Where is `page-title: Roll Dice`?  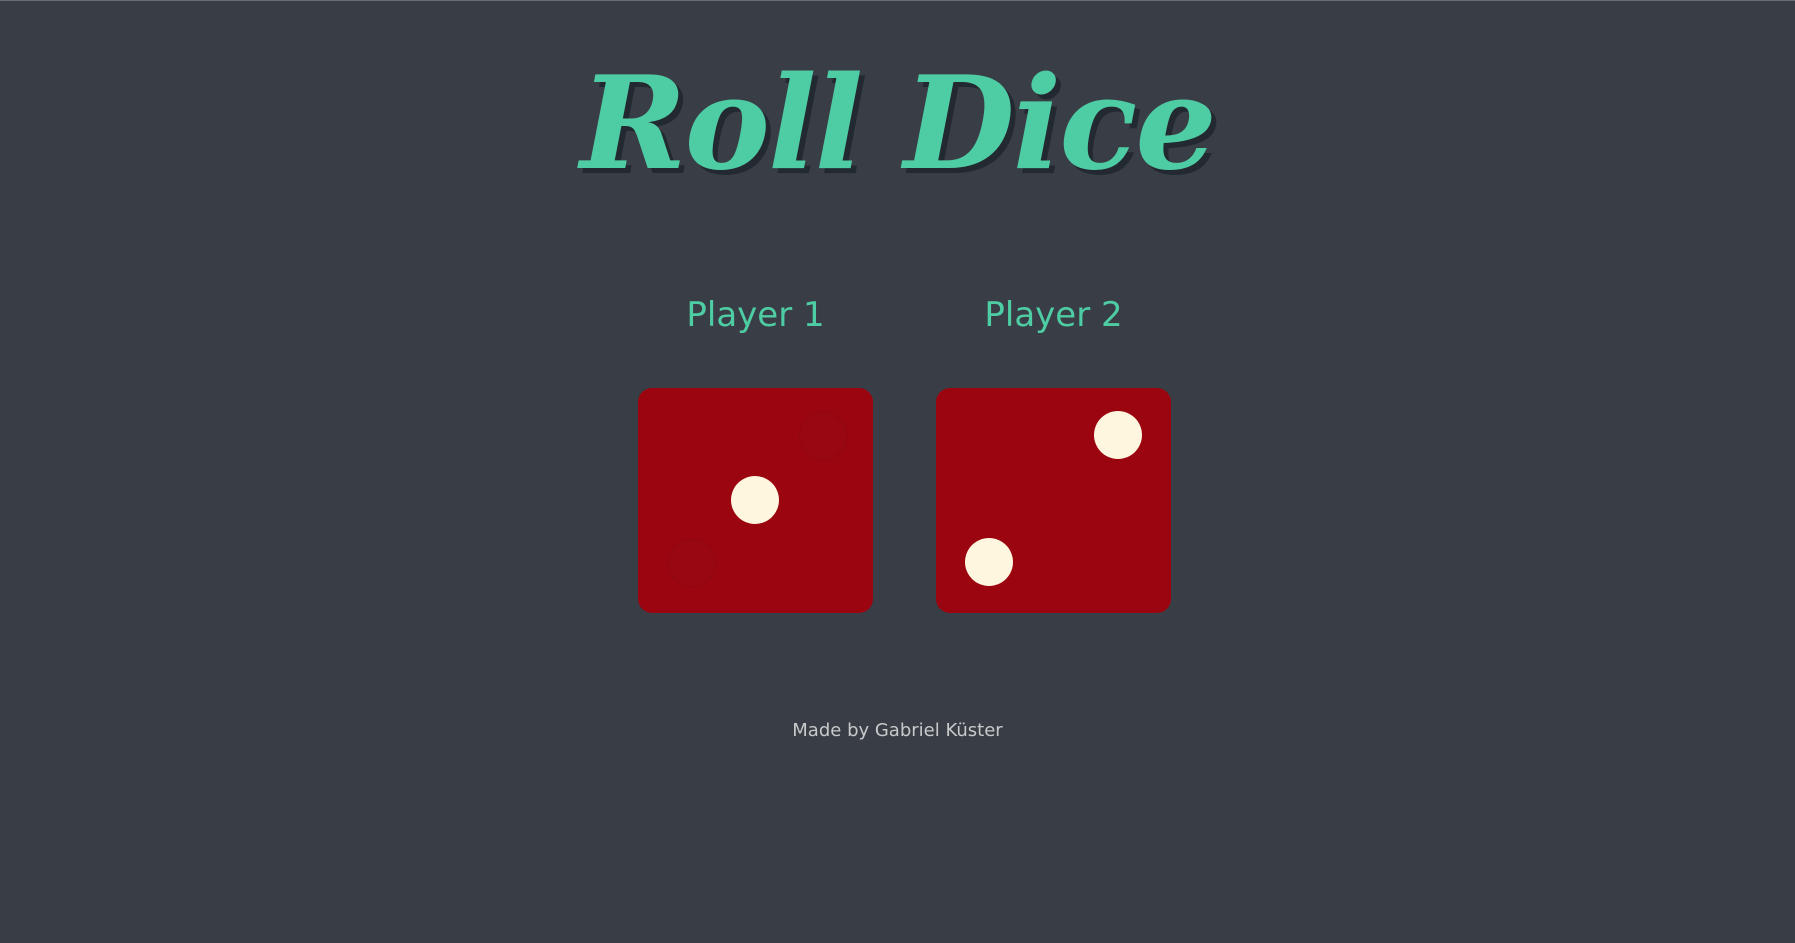
page-title: Roll Dice is located at coordinates (898, 124).